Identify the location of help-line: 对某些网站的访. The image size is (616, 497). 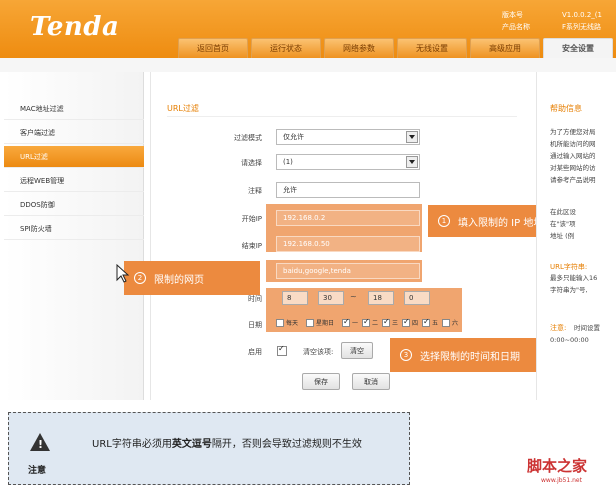
(573, 168).